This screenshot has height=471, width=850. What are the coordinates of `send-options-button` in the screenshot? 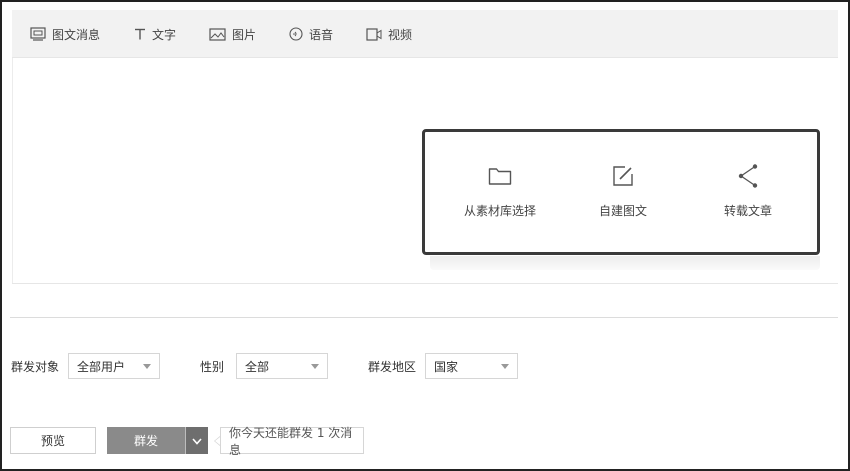 It's located at (196, 440).